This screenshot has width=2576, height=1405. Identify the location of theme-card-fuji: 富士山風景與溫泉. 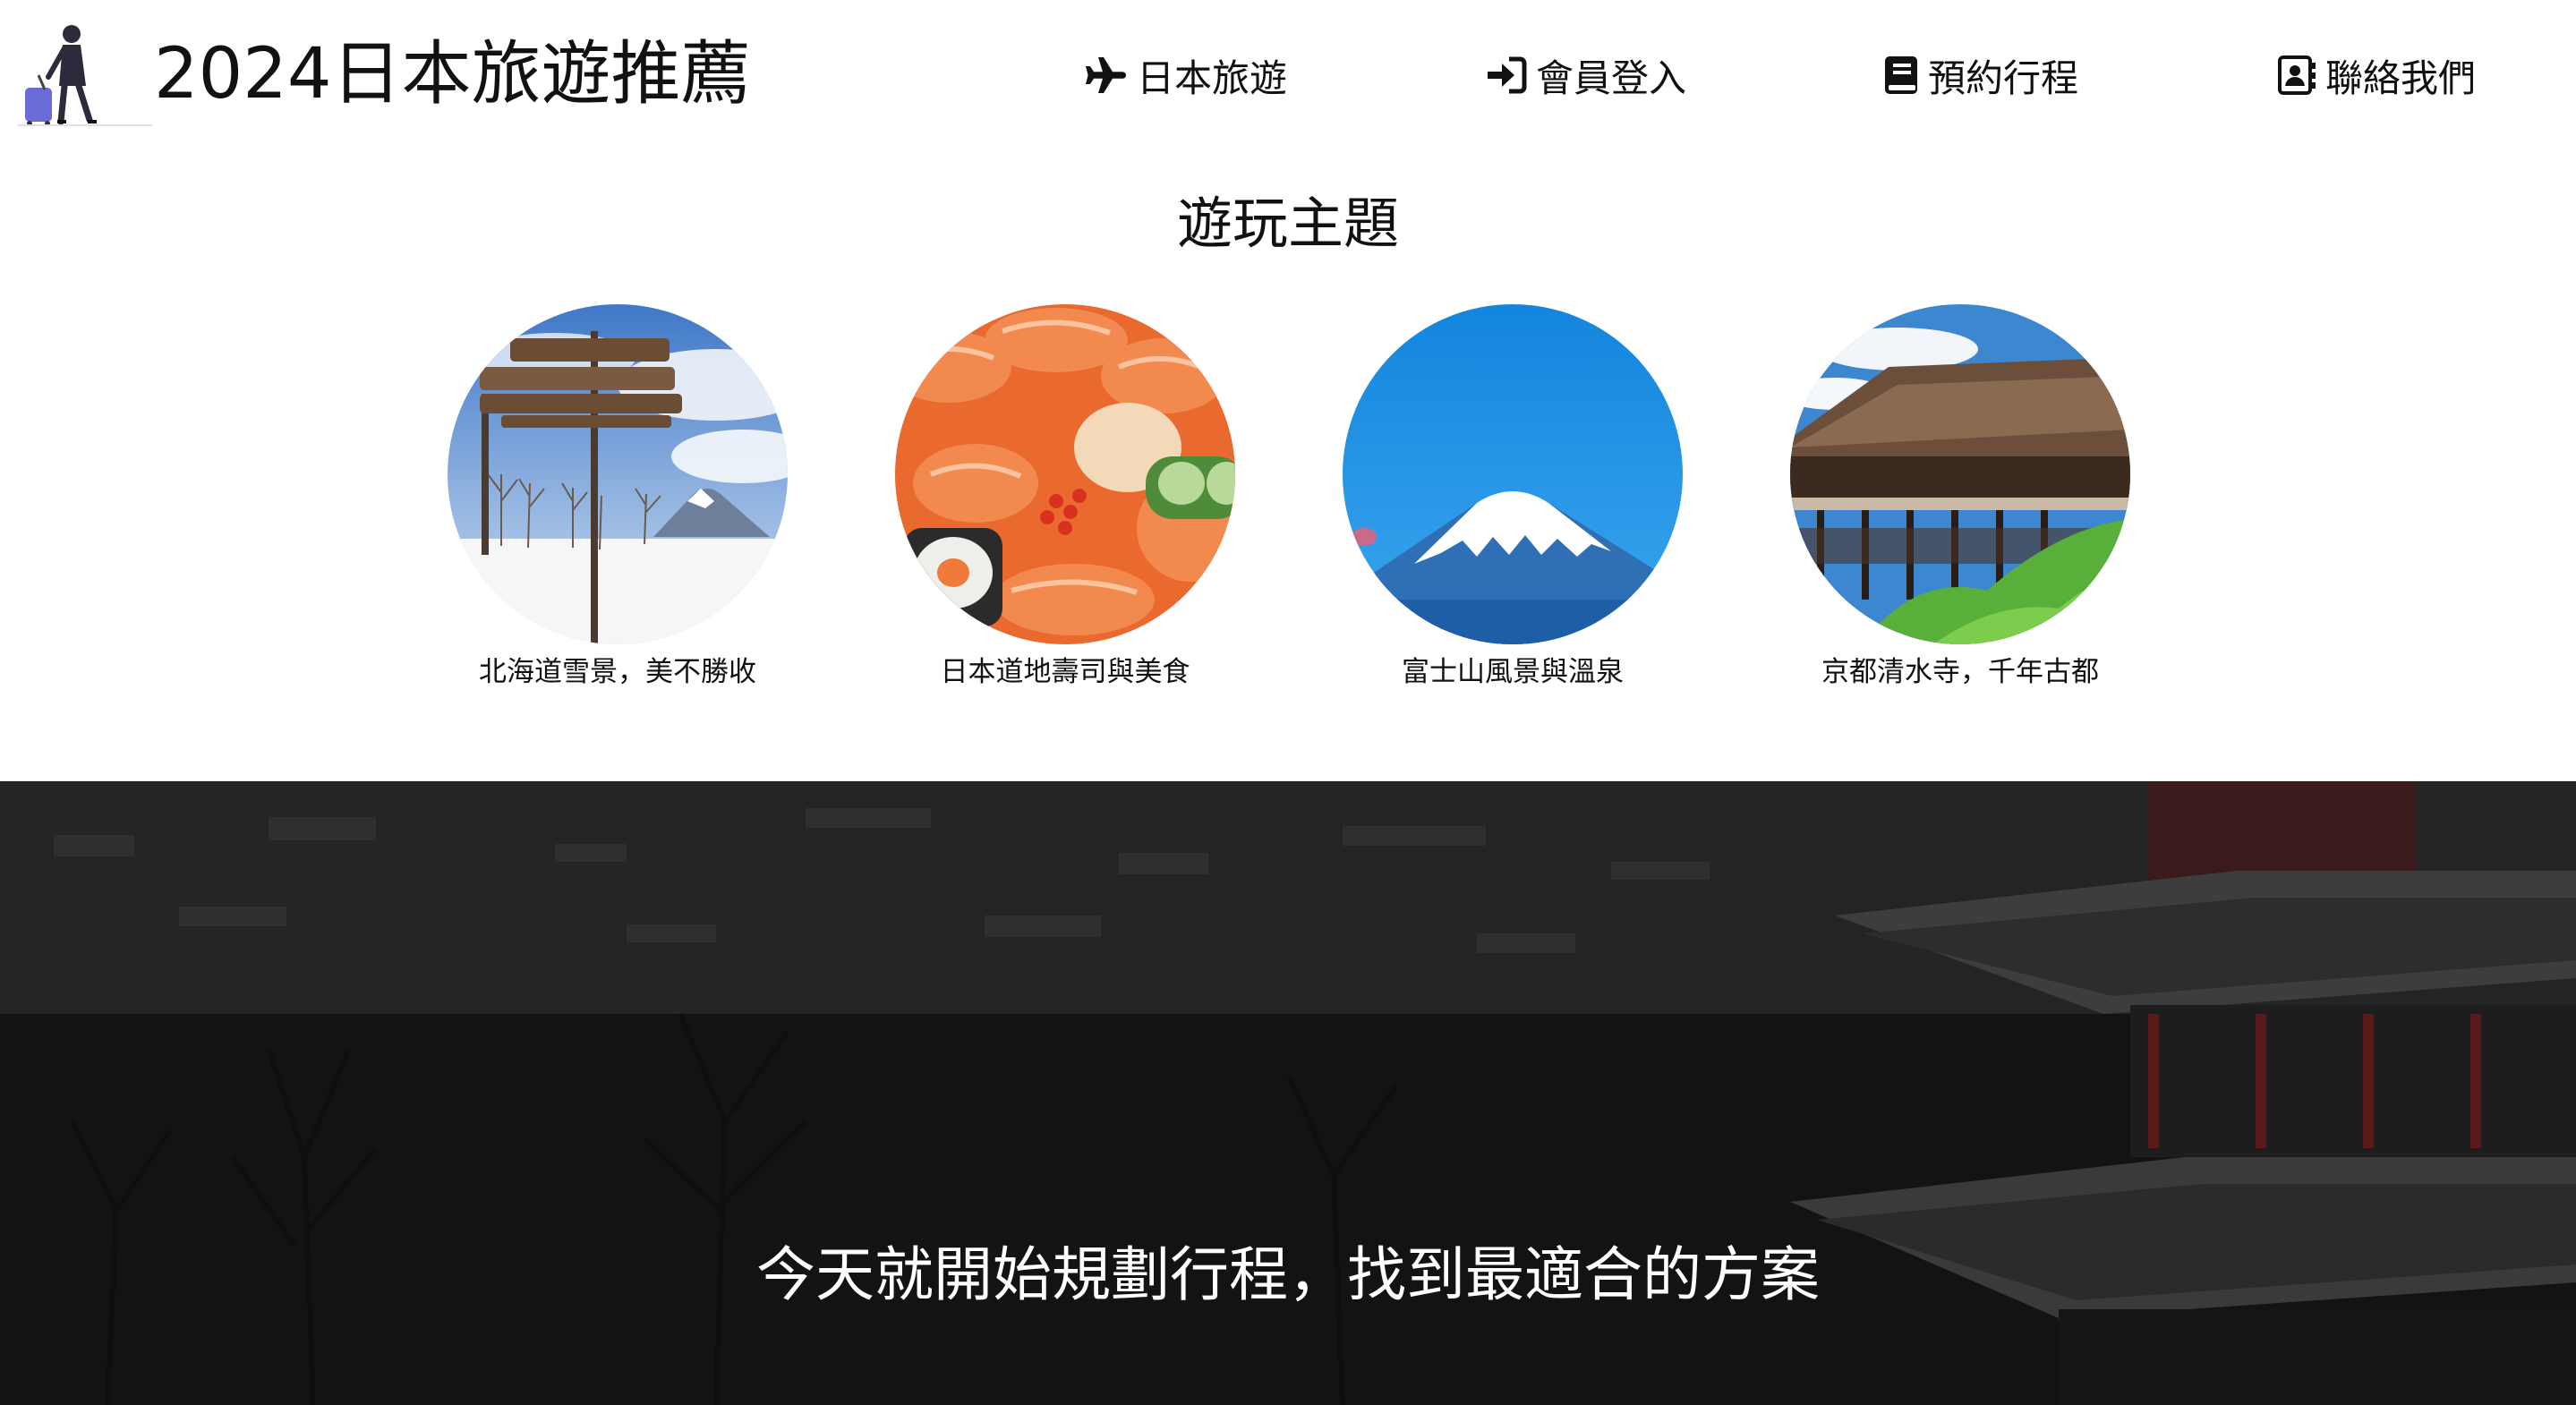
(1513, 497).